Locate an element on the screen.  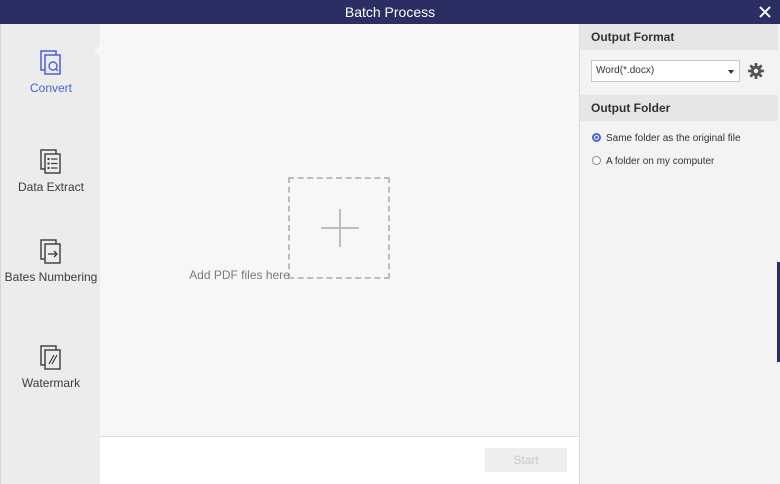
data-extract-icon is located at coordinates (50, 161).